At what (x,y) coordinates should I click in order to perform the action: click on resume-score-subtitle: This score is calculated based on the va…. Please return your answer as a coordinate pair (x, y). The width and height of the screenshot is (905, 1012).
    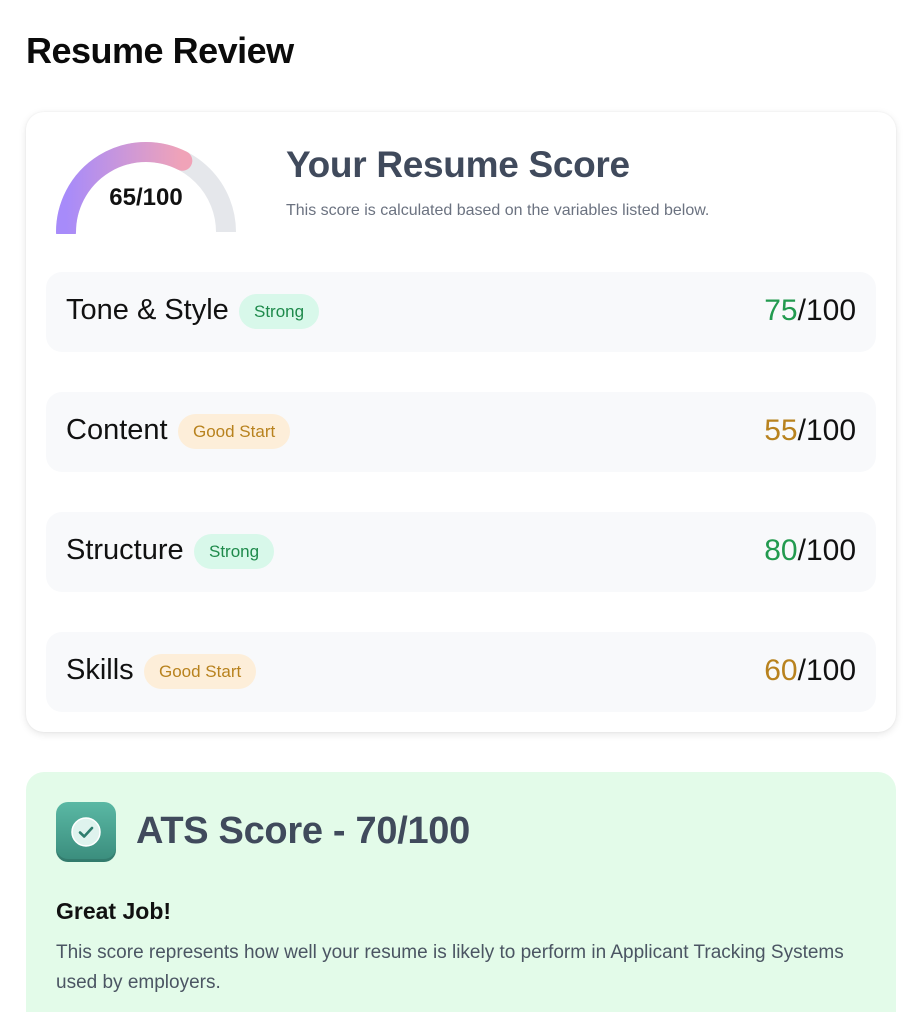
    Looking at the image, I should click on (498, 210).